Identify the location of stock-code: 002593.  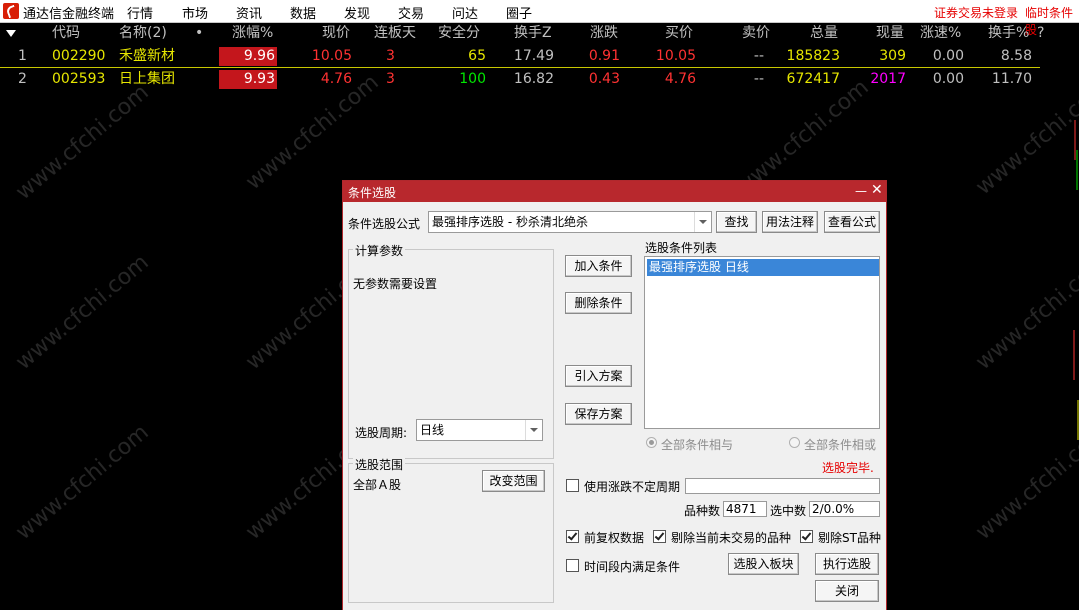
(79, 79).